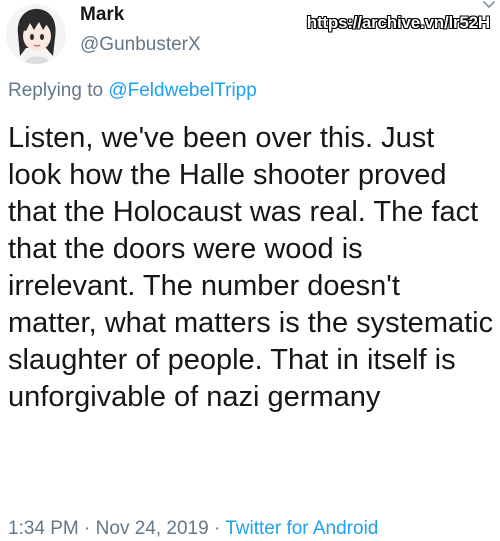 The image size is (500, 541). Describe the element at coordinates (152, 528) in the screenshot. I see `tweet-date: Nov 24, 2019` at that location.